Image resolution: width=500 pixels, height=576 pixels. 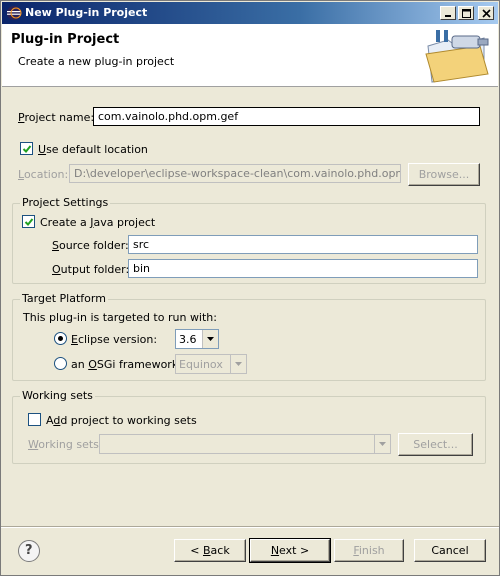 I want to click on working-sets-select, so click(x=245, y=444).